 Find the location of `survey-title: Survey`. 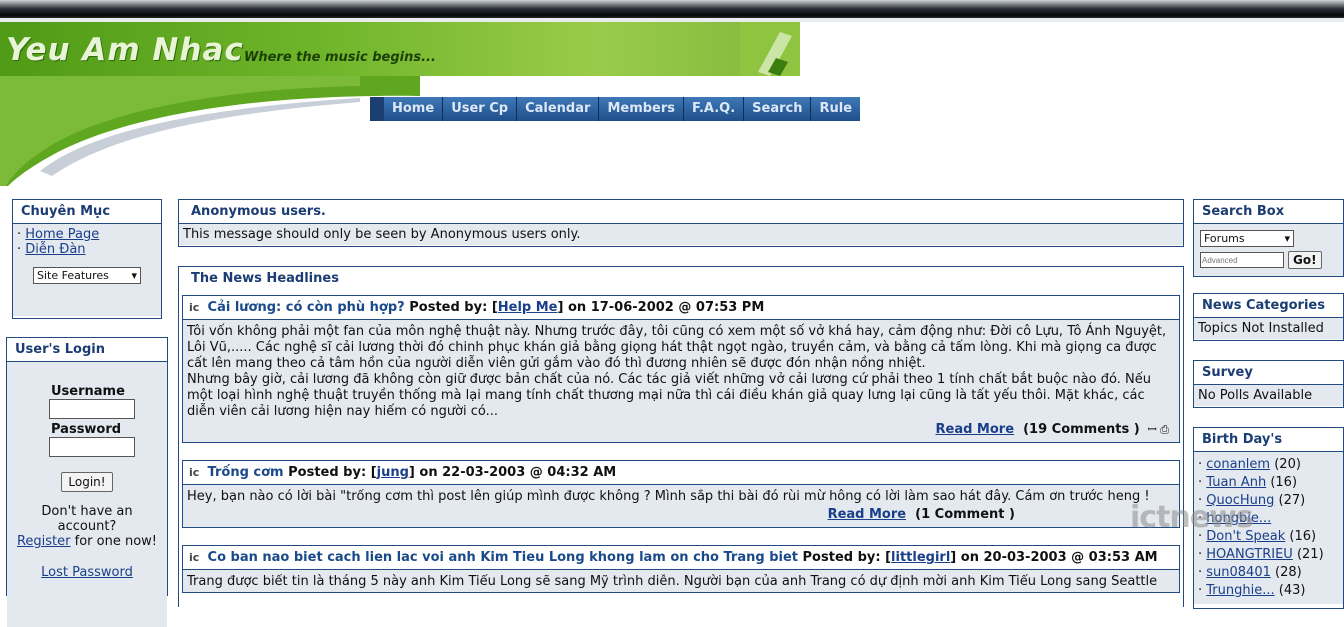

survey-title: Survey is located at coordinates (1268, 373).